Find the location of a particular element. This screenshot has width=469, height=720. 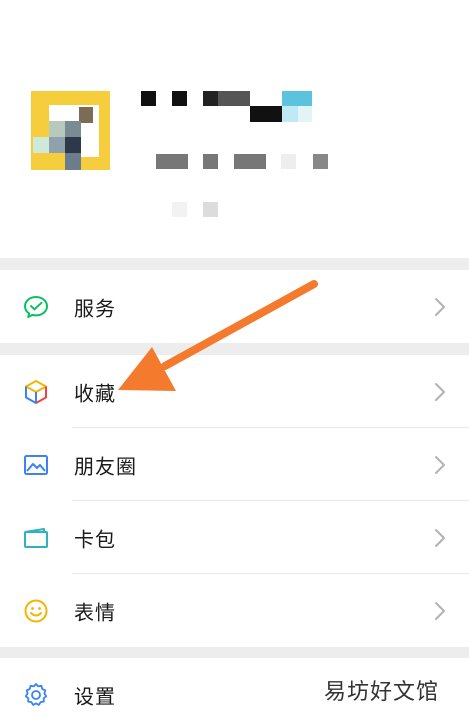

menu-item-cards: 卡包 is located at coordinates (234, 537).